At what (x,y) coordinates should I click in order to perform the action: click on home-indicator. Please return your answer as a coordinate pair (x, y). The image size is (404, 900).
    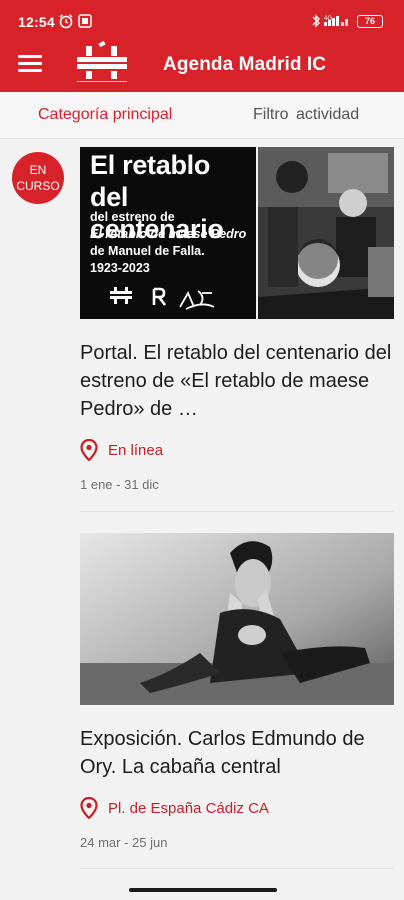
    Looking at the image, I should click on (203, 890).